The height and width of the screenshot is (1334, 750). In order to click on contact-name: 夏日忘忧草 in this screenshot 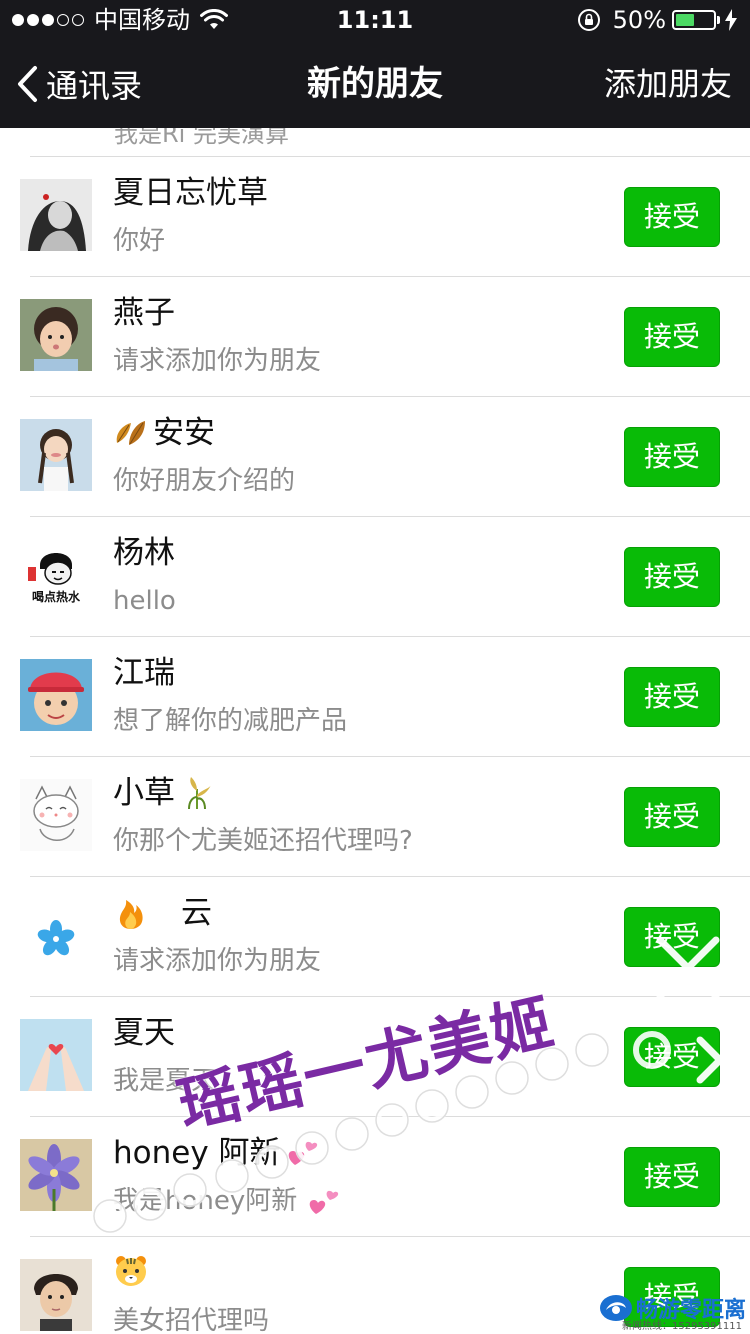, I will do `click(190, 193)`.